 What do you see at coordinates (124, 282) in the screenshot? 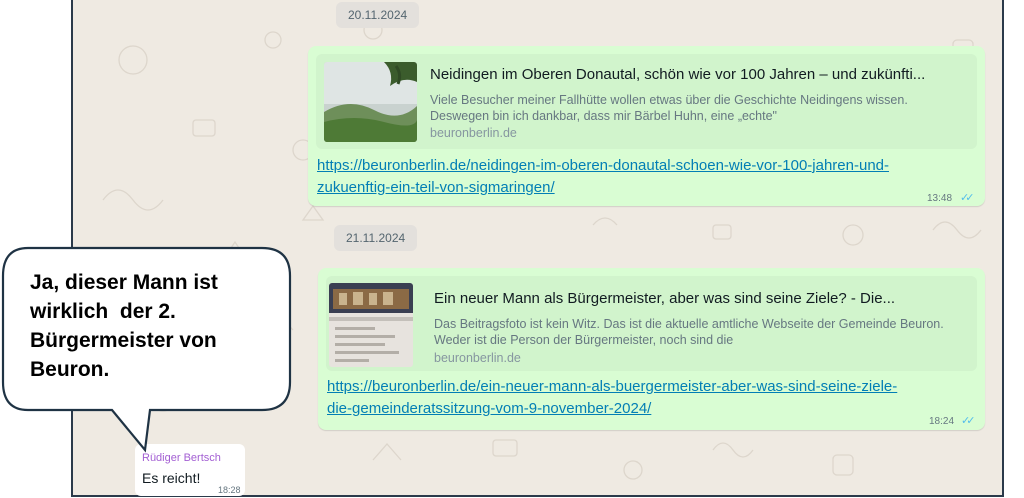
I see `callout-line: Ja, dieser Mann ist` at bounding box center [124, 282].